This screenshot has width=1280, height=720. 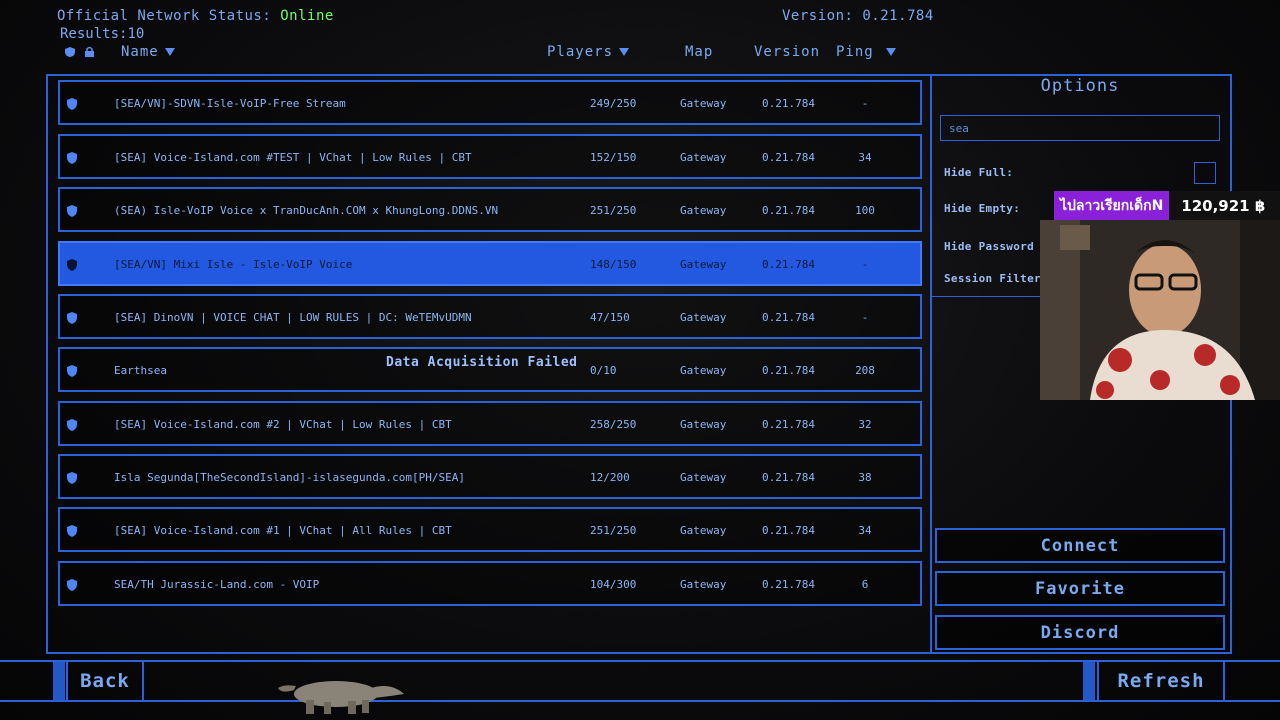 I want to click on bottom-bar-bottom-line, so click(x=640, y=701).